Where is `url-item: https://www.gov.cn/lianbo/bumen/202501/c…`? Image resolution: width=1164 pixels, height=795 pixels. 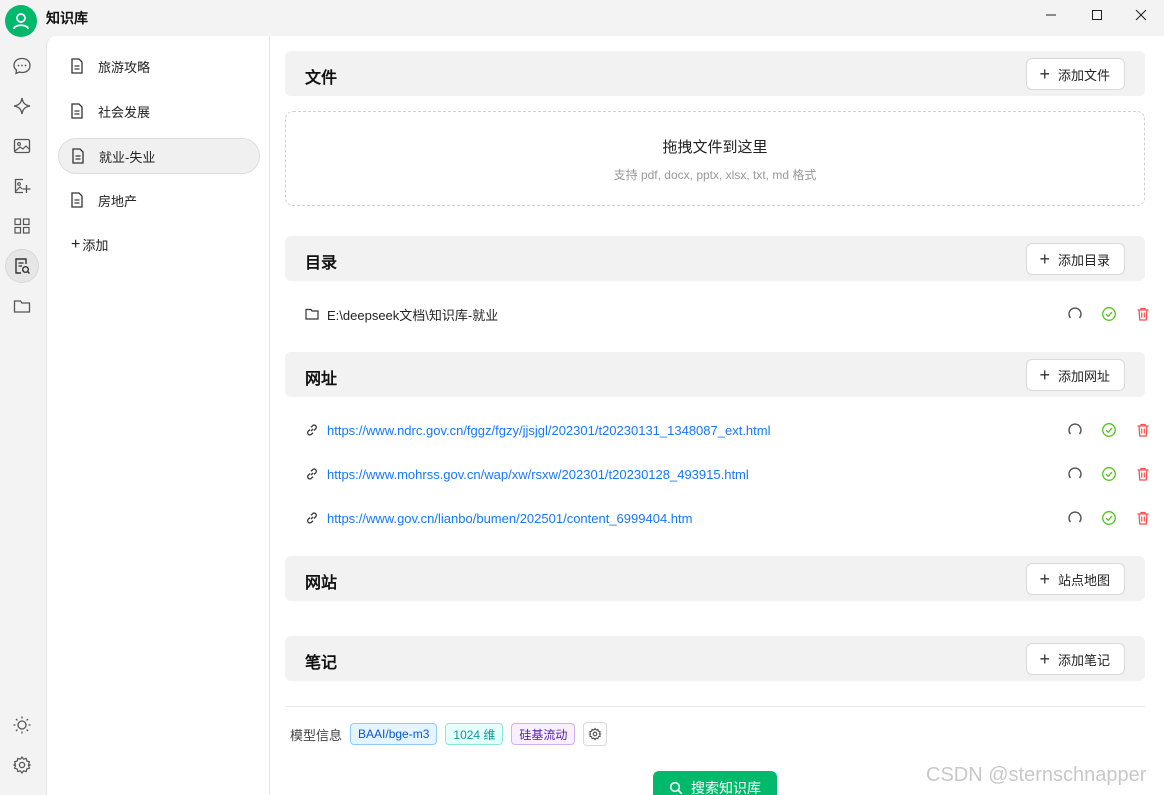
url-item: https://www.gov.cn/lianbo/bumen/202501/c… is located at coordinates (727, 518).